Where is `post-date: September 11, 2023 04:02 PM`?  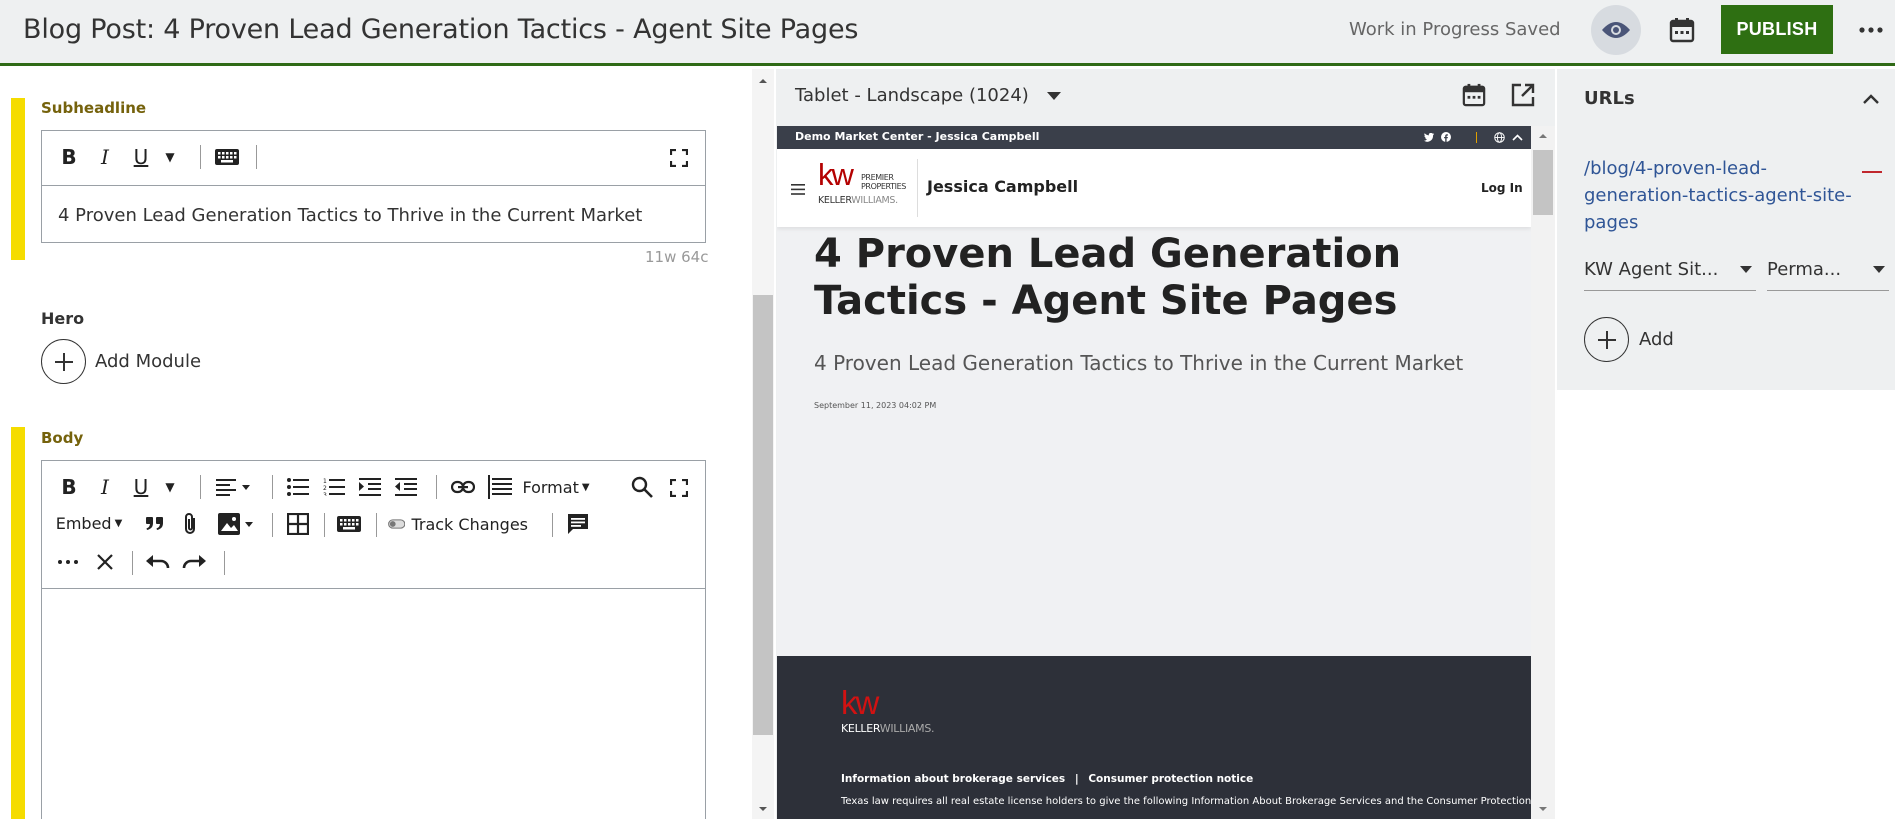 post-date: September 11, 2023 04:02 PM is located at coordinates (875, 405).